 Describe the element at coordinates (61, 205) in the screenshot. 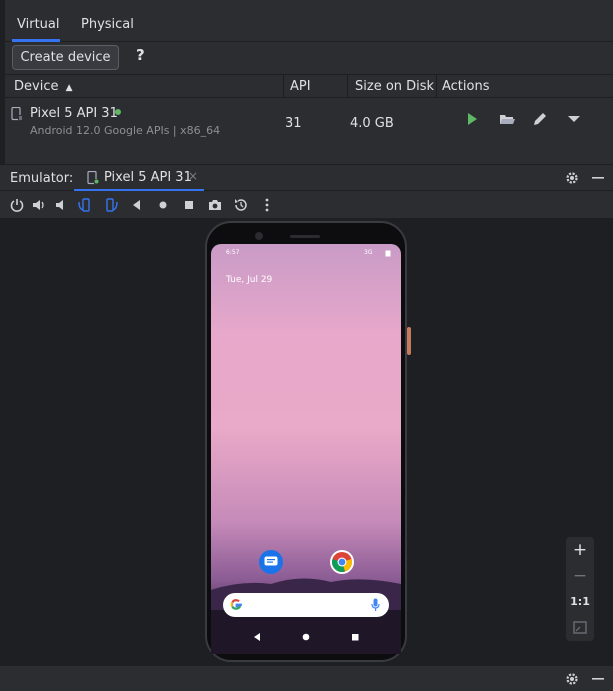

I see `volume-down-icon` at that location.